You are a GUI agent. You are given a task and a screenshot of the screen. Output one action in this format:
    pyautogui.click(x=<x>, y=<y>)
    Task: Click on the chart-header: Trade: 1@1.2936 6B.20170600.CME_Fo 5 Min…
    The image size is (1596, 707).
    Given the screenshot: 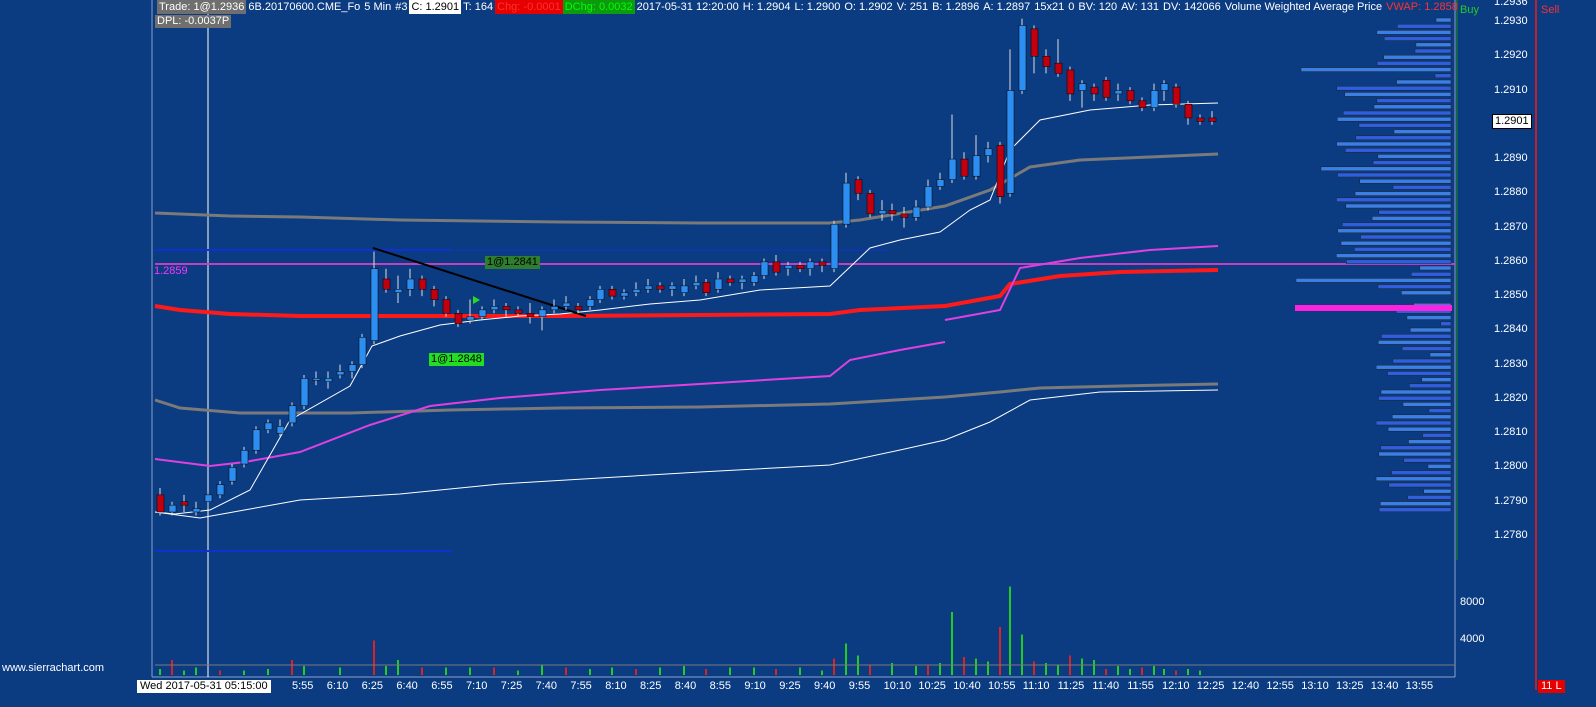 What is the action you would take?
    pyautogui.click(x=808, y=7)
    